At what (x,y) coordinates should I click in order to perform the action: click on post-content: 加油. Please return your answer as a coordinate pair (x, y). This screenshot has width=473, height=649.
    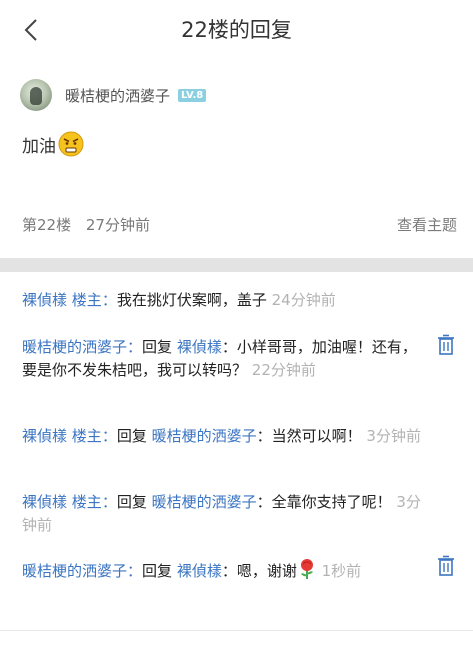
    Looking at the image, I should click on (53, 144).